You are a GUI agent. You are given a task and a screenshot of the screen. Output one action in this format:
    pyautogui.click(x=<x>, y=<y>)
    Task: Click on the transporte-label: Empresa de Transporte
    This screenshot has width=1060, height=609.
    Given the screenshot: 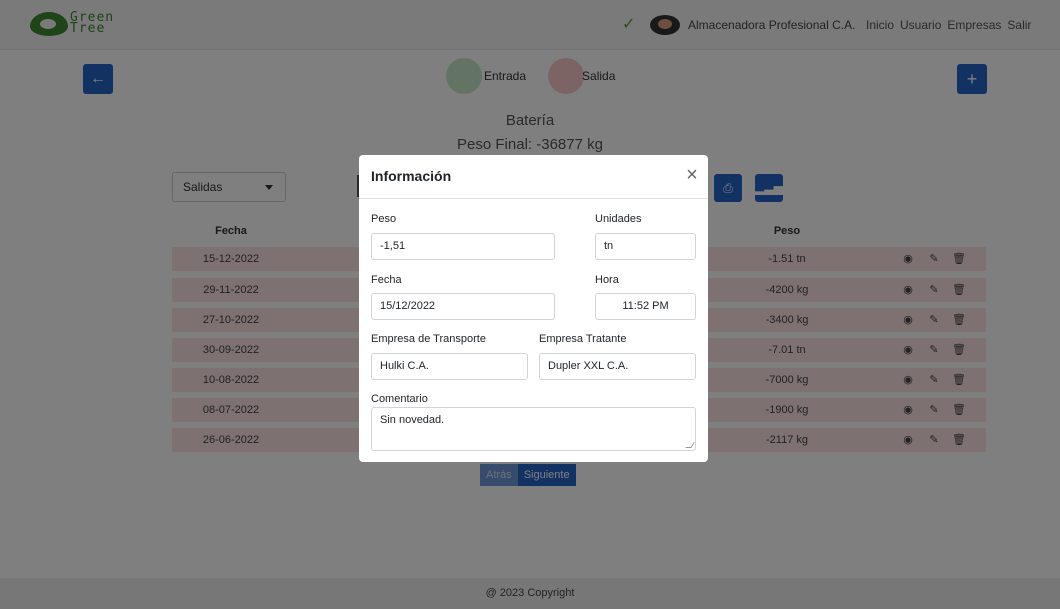 What is the action you would take?
    pyautogui.click(x=428, y=339)
    